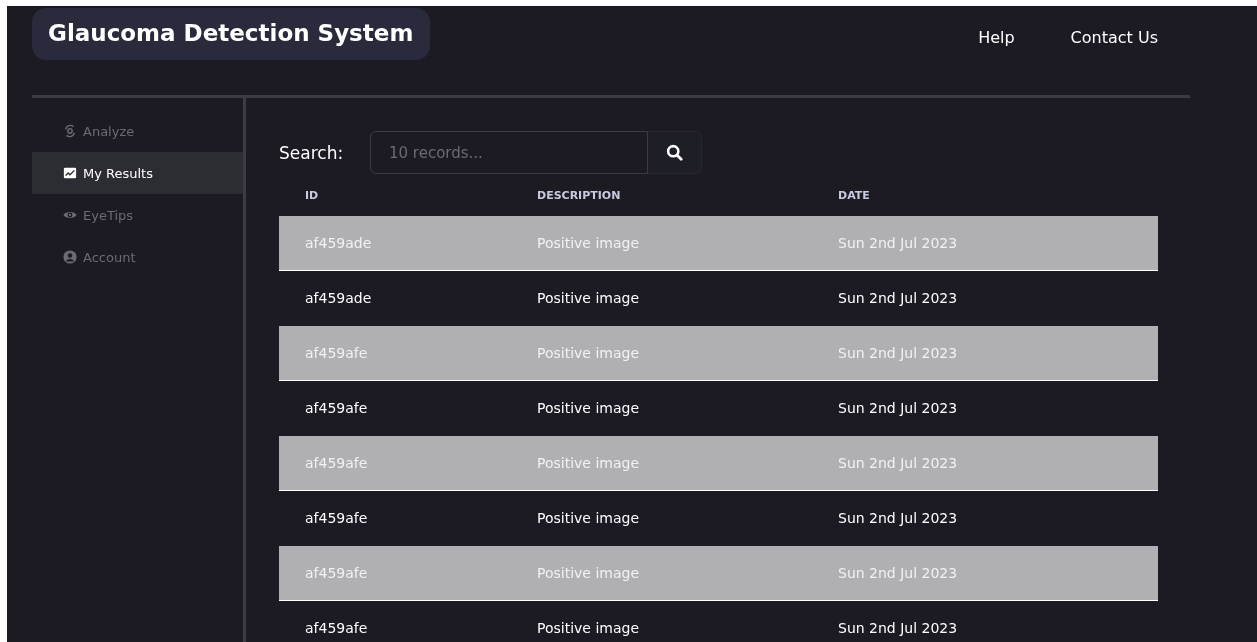 The image size is (1257, 642). What do you see at coordinates (579, 195) in the screenshot?
I see `column-header: DESCRIPTION` at bounding box center [579, 195].